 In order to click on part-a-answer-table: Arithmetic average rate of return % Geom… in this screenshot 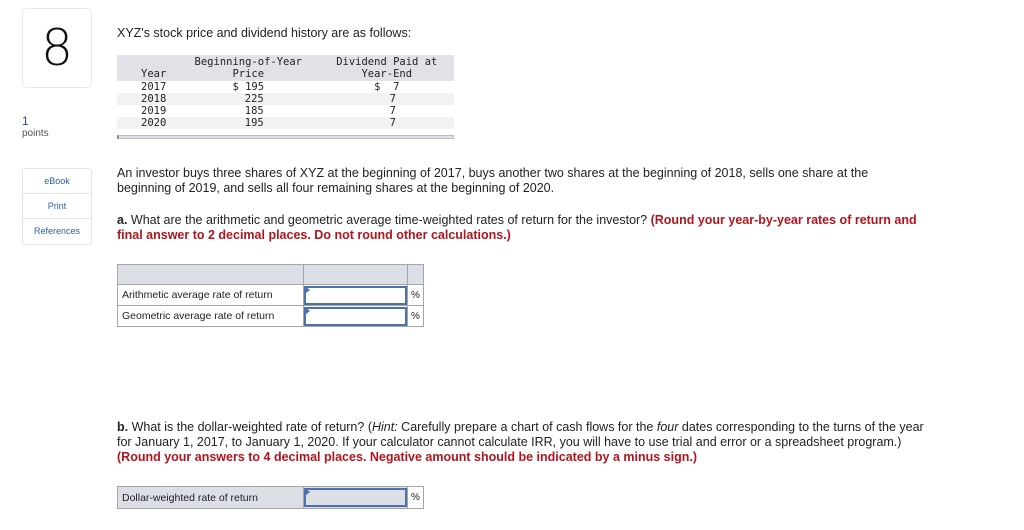, I will do `click(270, 295)`.